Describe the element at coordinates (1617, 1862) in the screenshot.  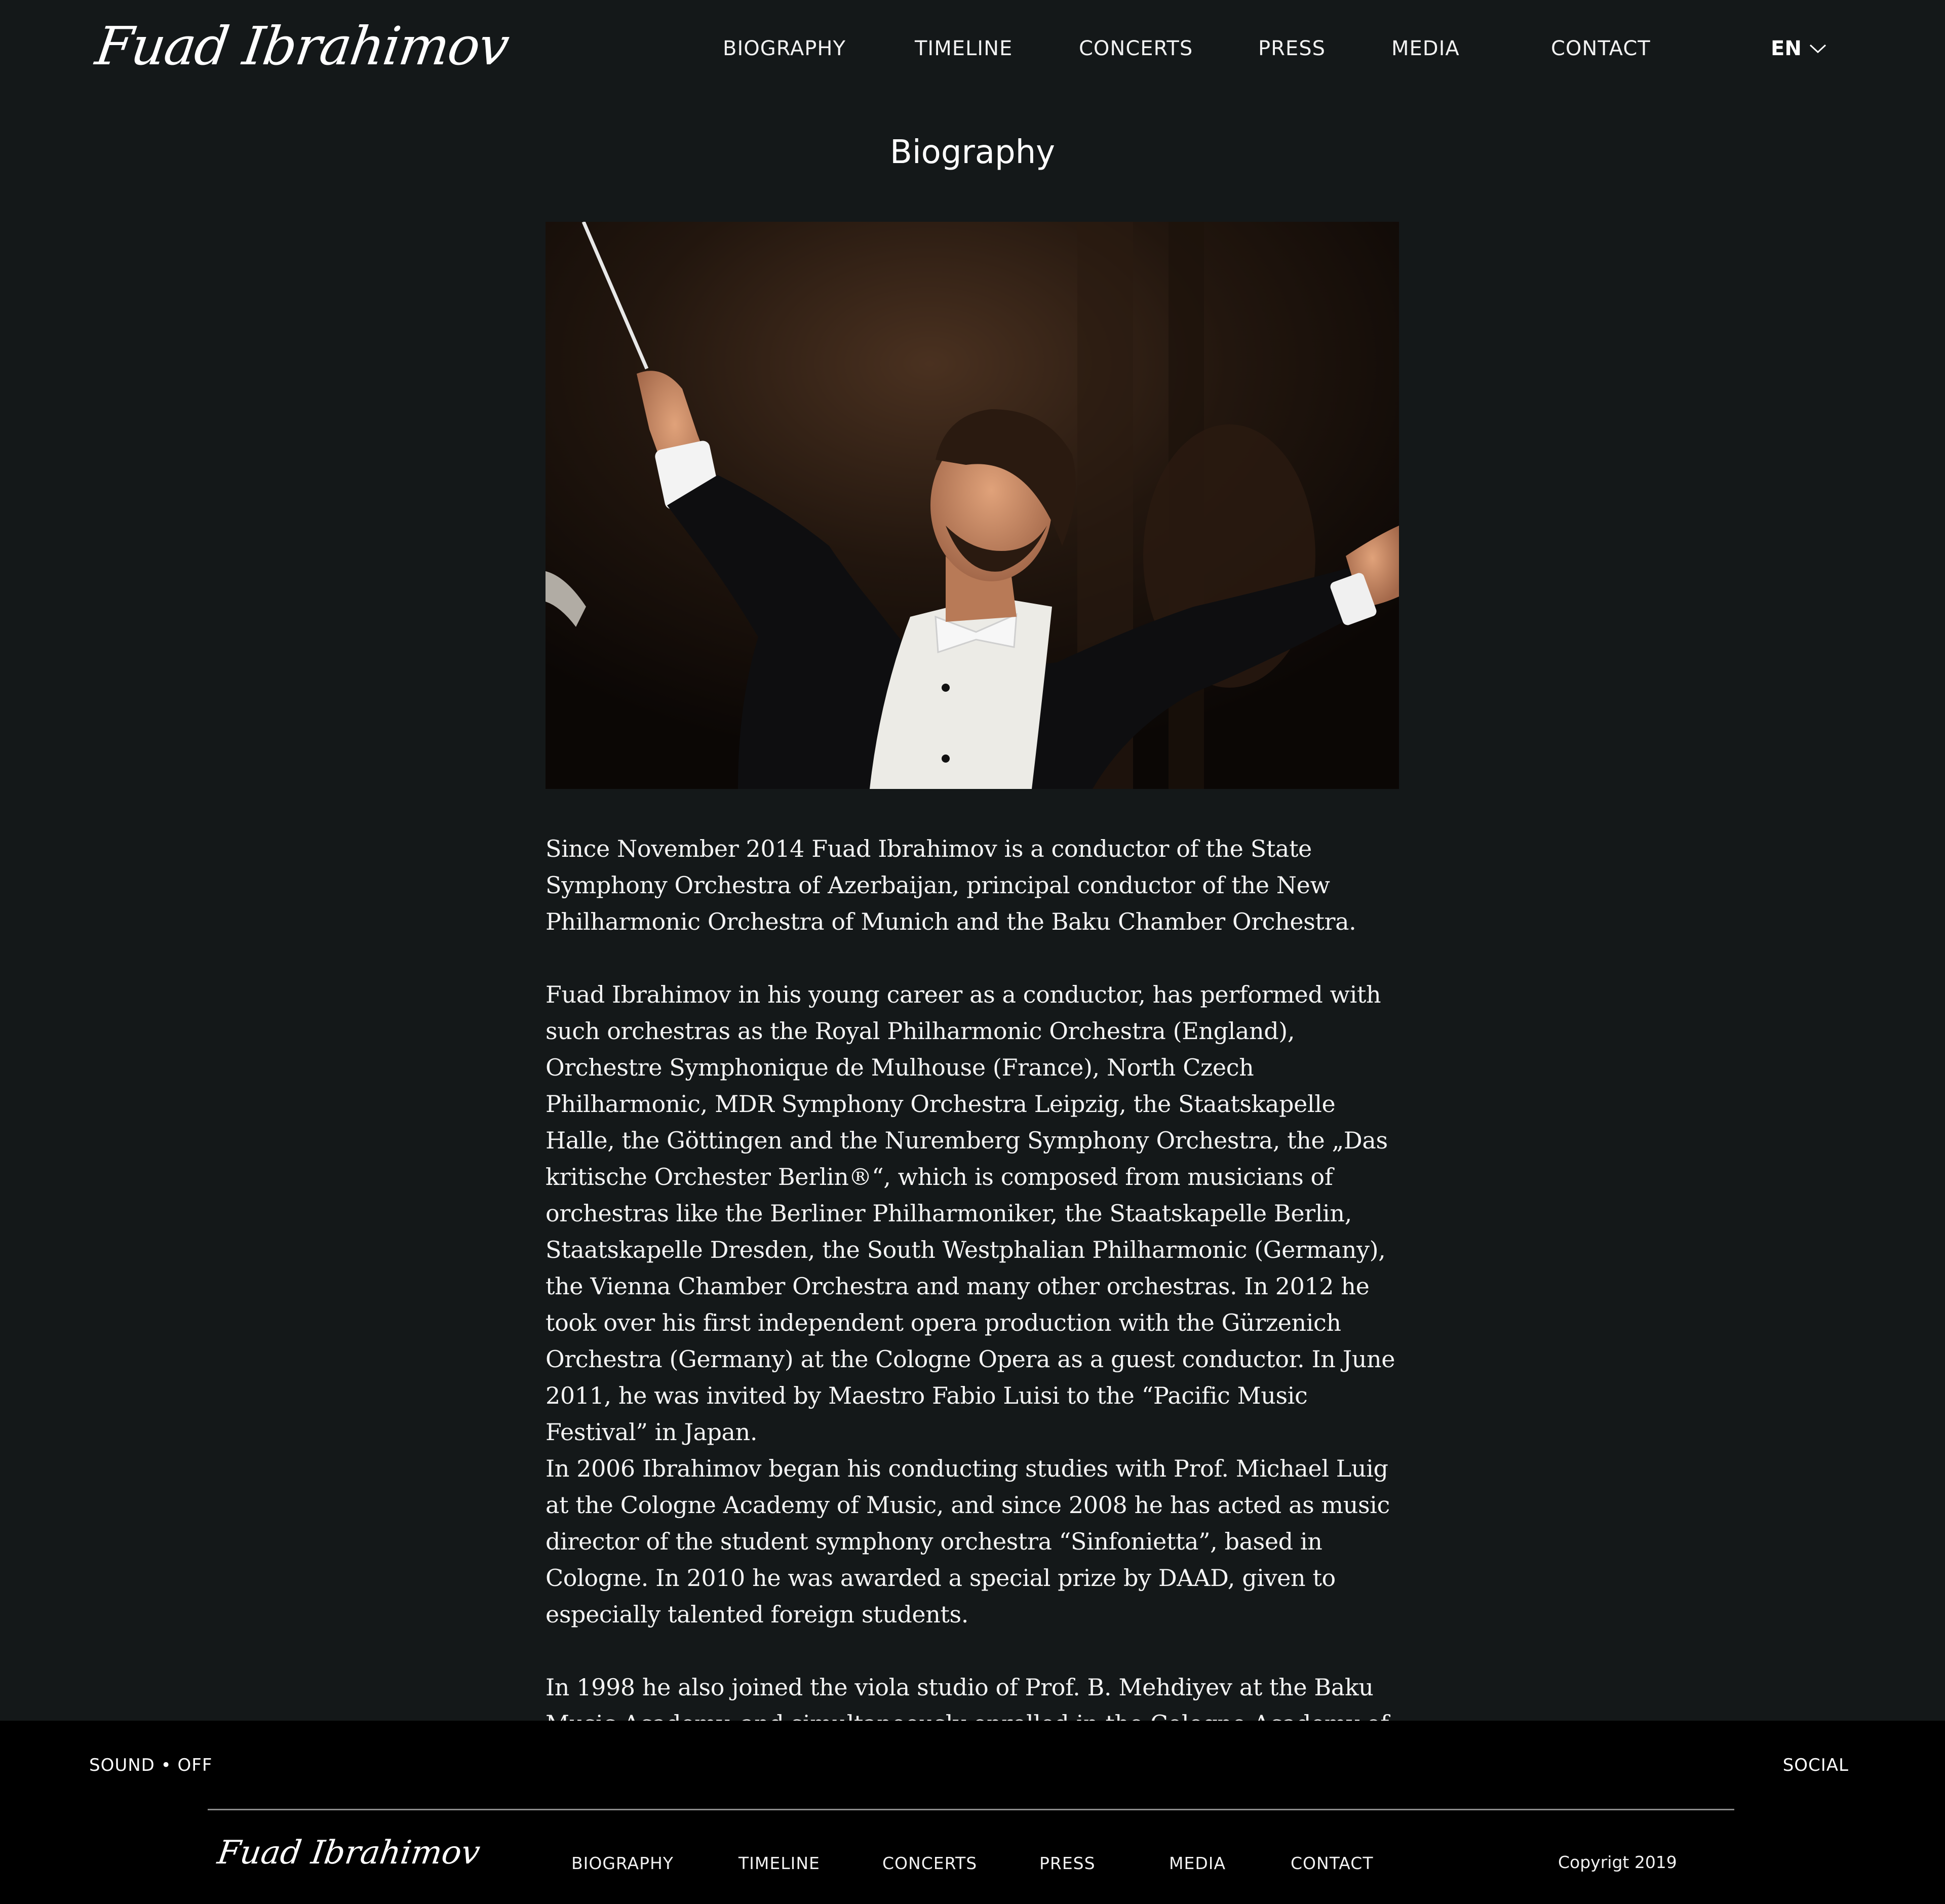
I see `copyright-text: Copyrigt 2019` at that location.